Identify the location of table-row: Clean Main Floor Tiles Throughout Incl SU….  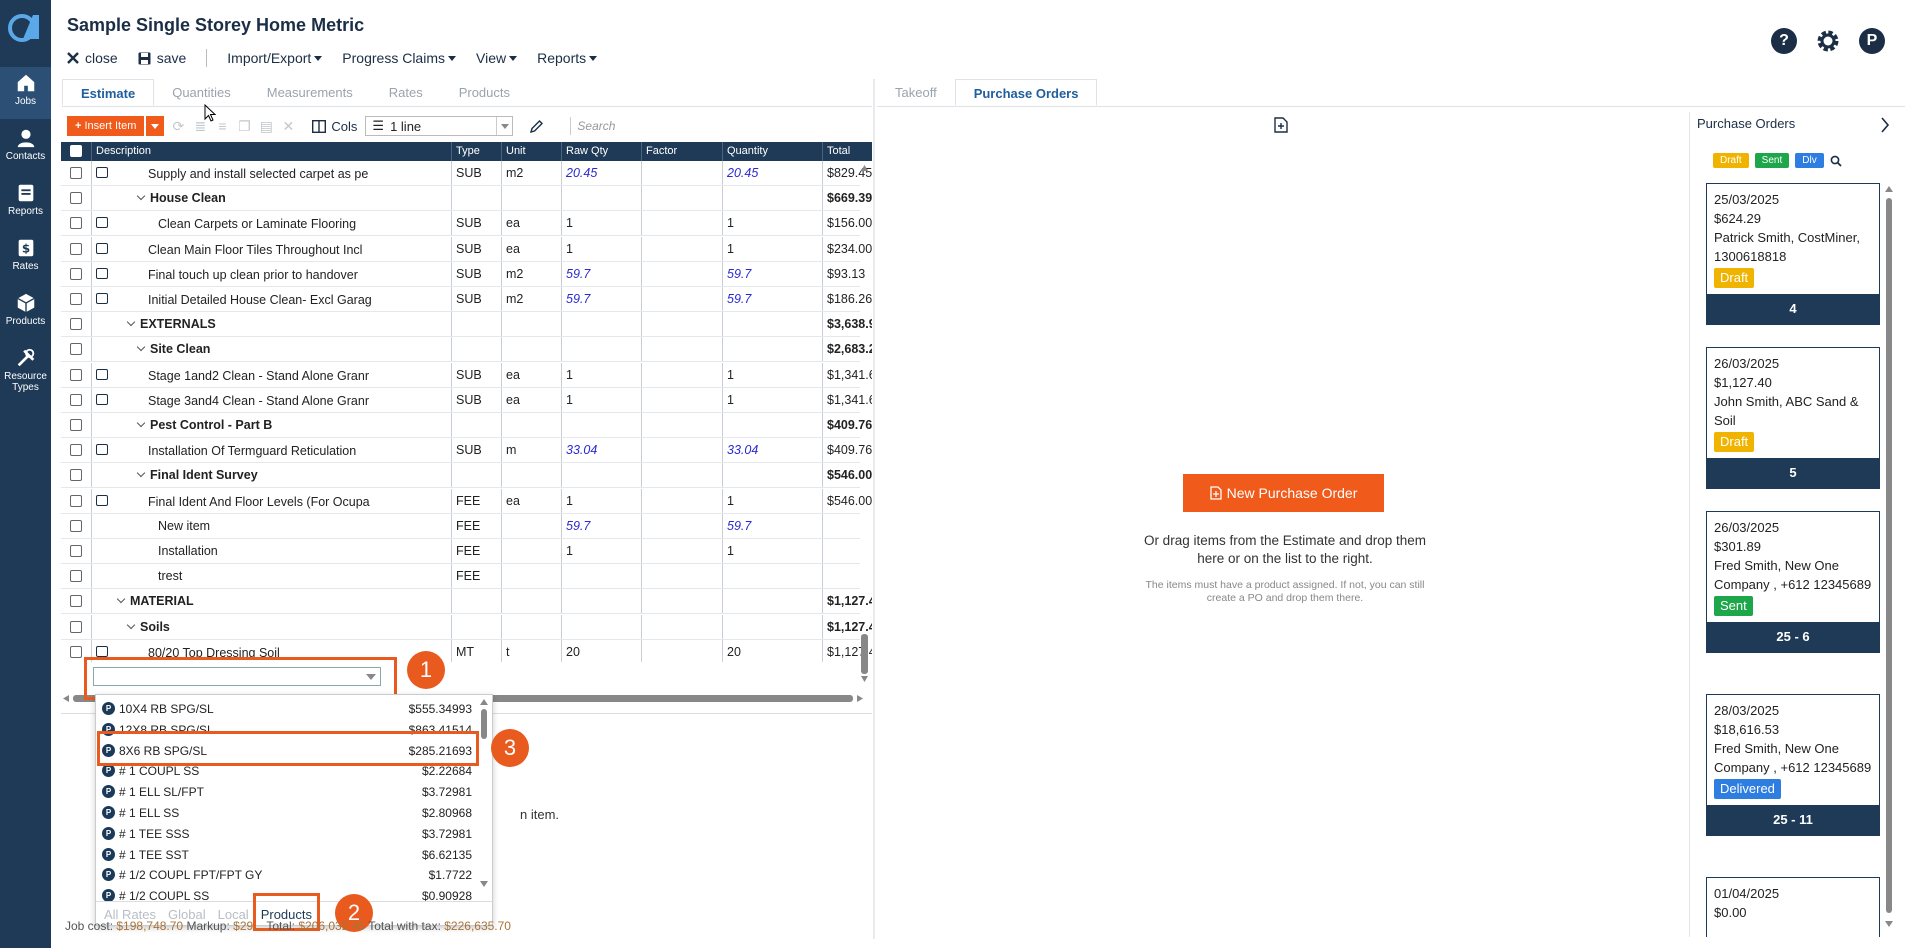
(466, 249).